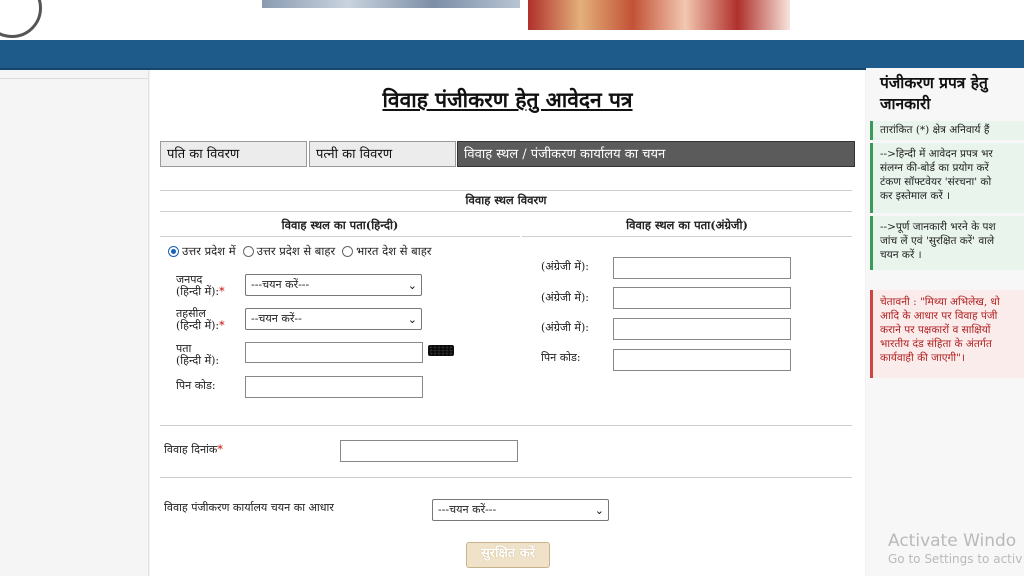  I want to click on warning-line: चेतावनी : "मिथ्या अभिलेख, धो, so click(940, 302).